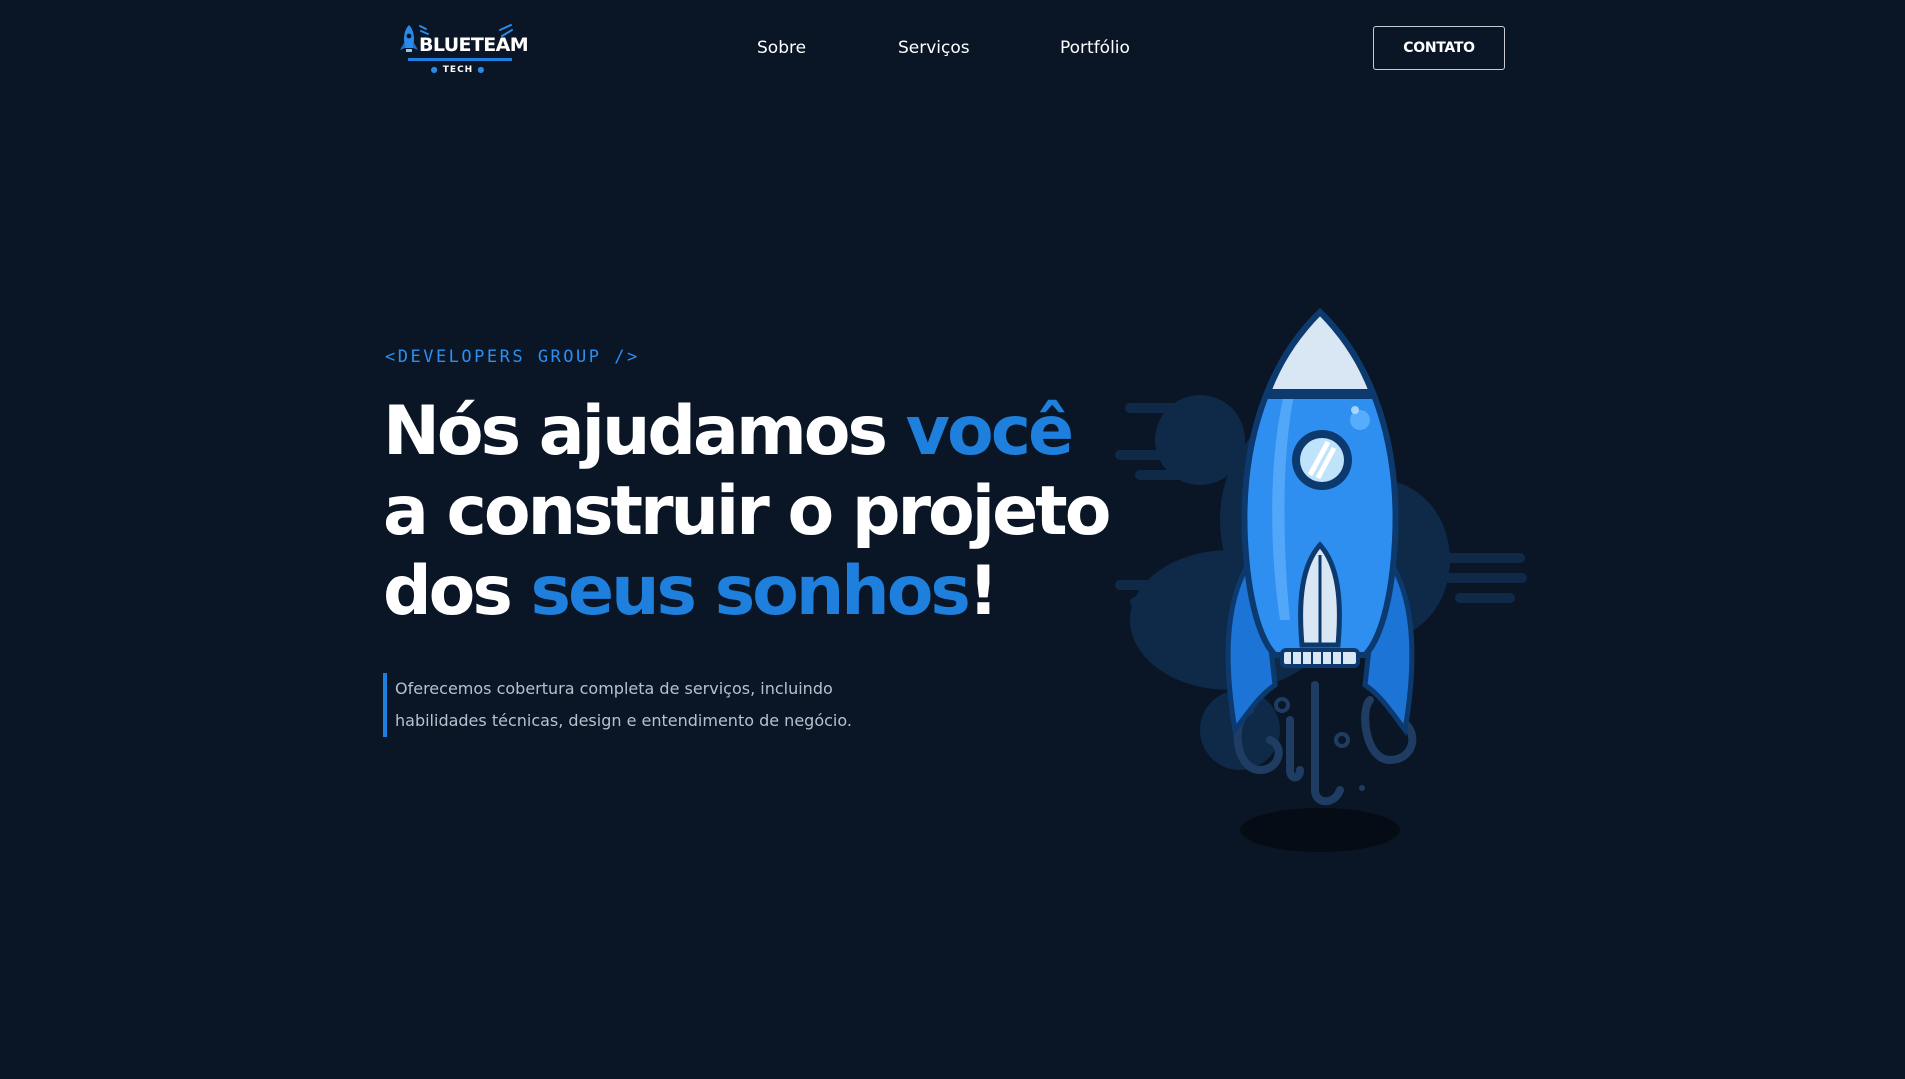 The image size is (1905, 1079). I want to click on nav-link-servicos: Serviços, so click(934, 48).